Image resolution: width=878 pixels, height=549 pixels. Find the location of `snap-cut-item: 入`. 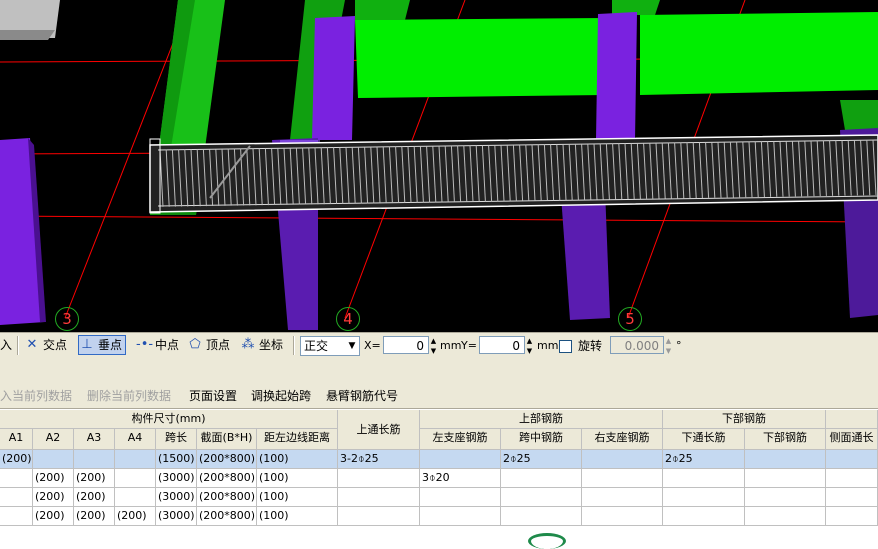

snap-cut-item: 入 is located at coordinates (6, 345).